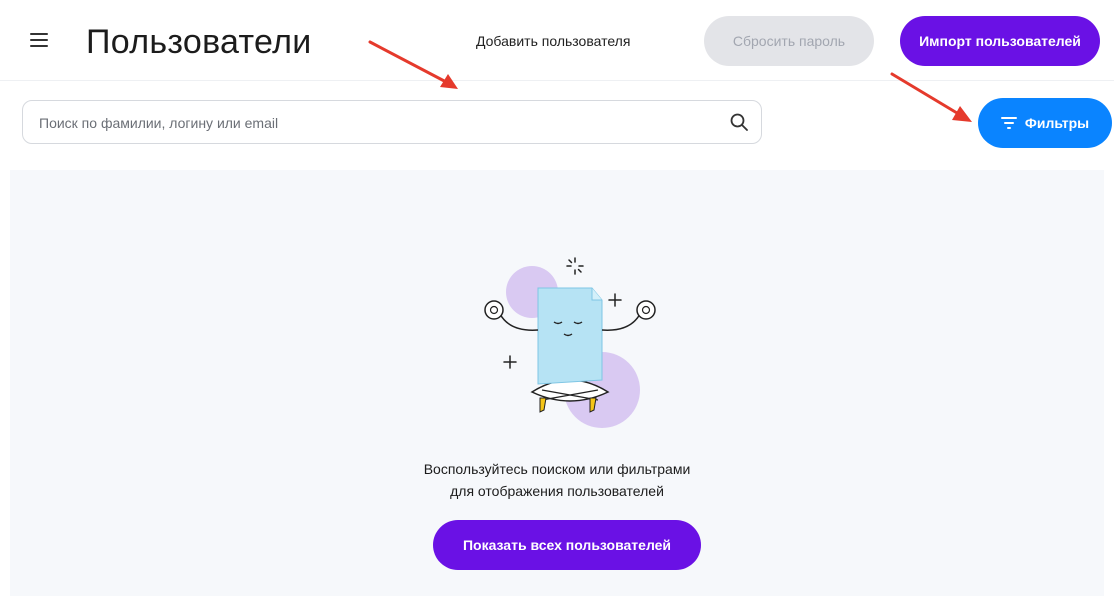  I want to click on search-icon, so click(739, 122).